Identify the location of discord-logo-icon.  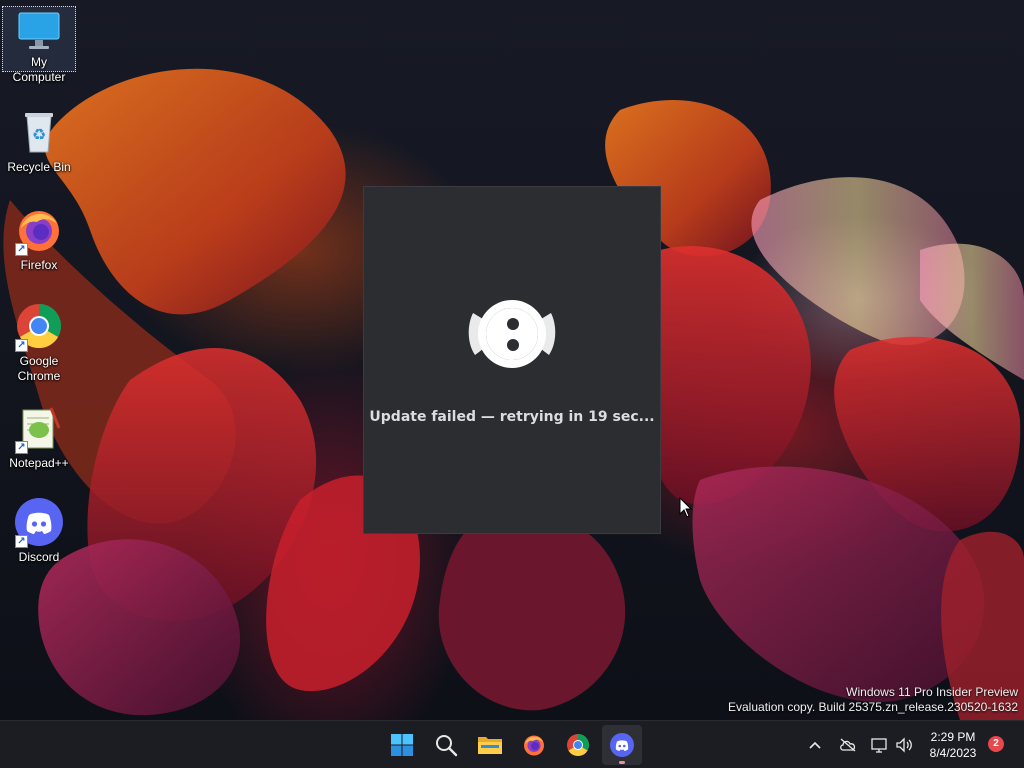
(512, 334).